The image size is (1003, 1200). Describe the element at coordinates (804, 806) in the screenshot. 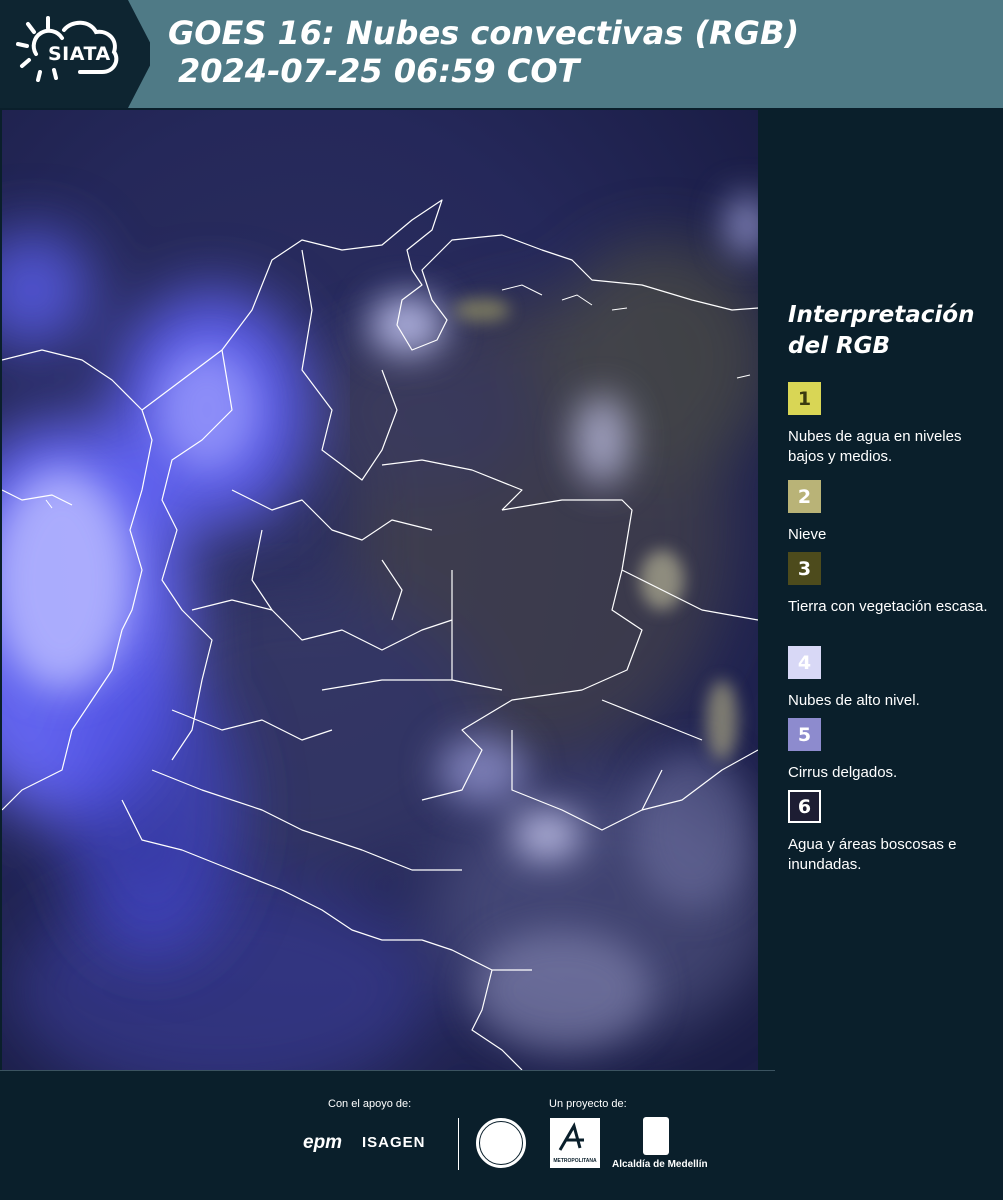

I see `legend-swatch: 6` at that location.